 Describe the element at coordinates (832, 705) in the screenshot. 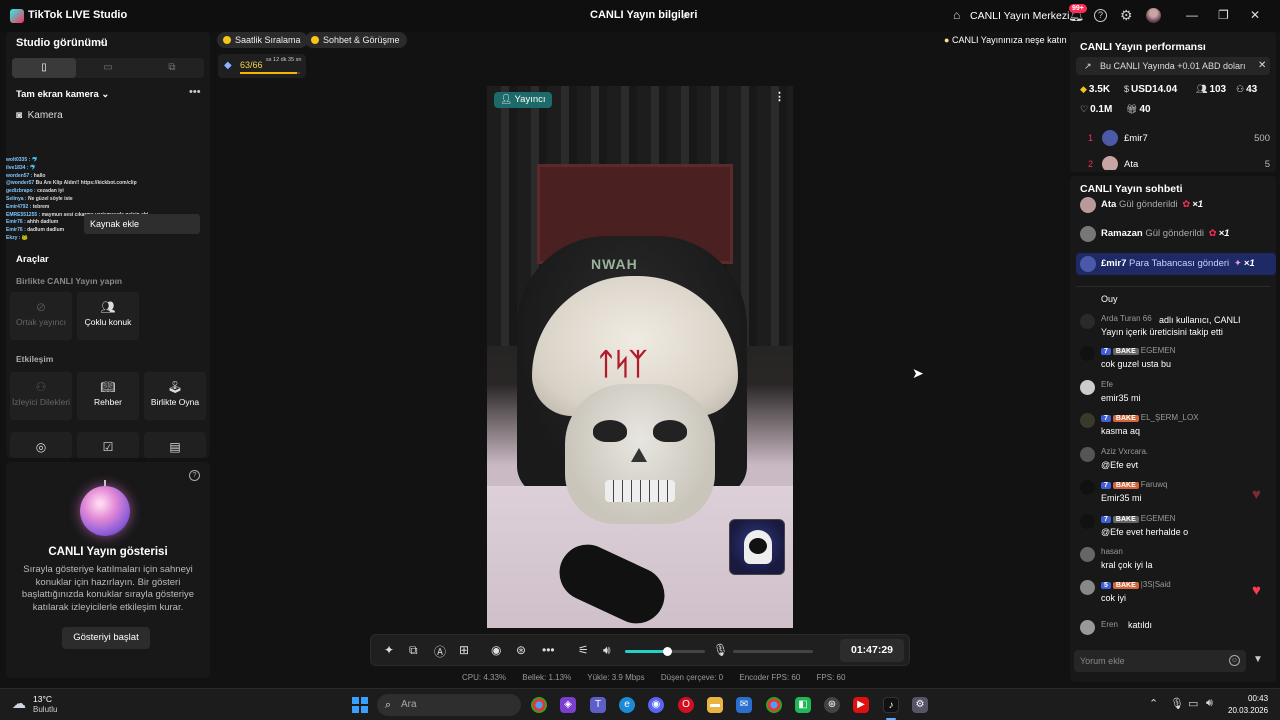

I see `app-icon: ⊛` at that location.